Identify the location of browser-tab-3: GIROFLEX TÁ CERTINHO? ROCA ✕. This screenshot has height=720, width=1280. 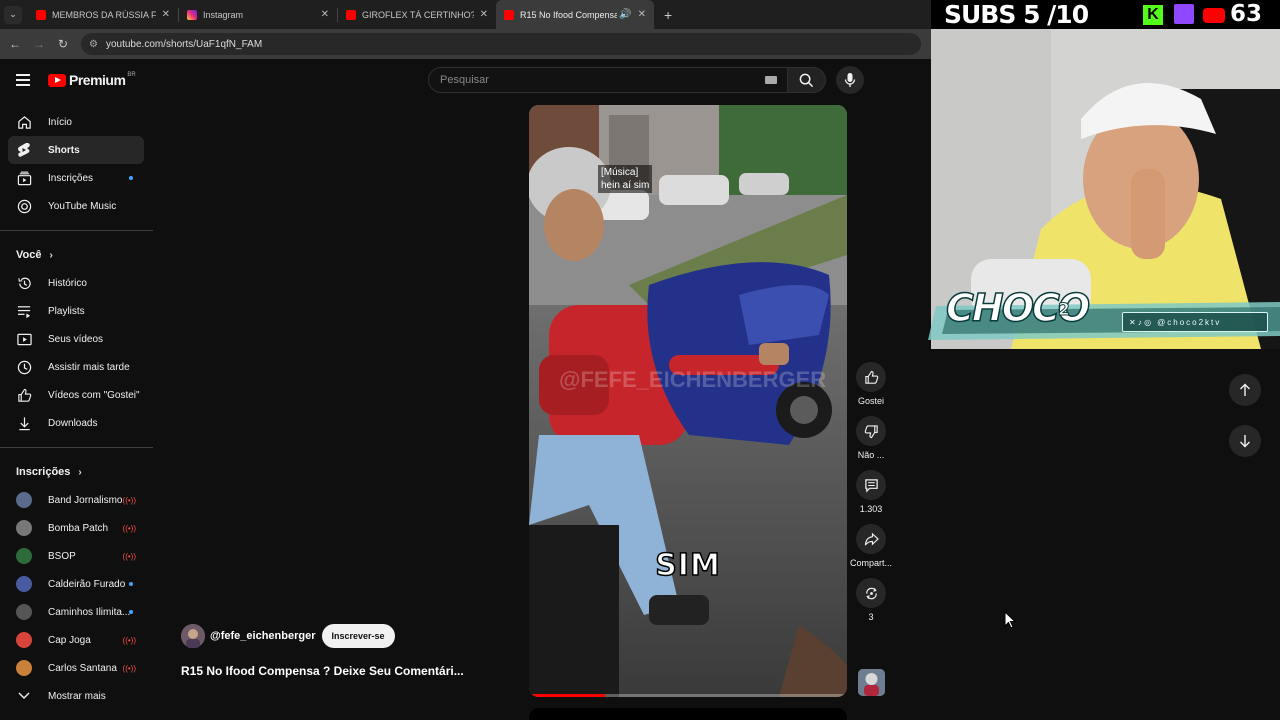
(417, 14).